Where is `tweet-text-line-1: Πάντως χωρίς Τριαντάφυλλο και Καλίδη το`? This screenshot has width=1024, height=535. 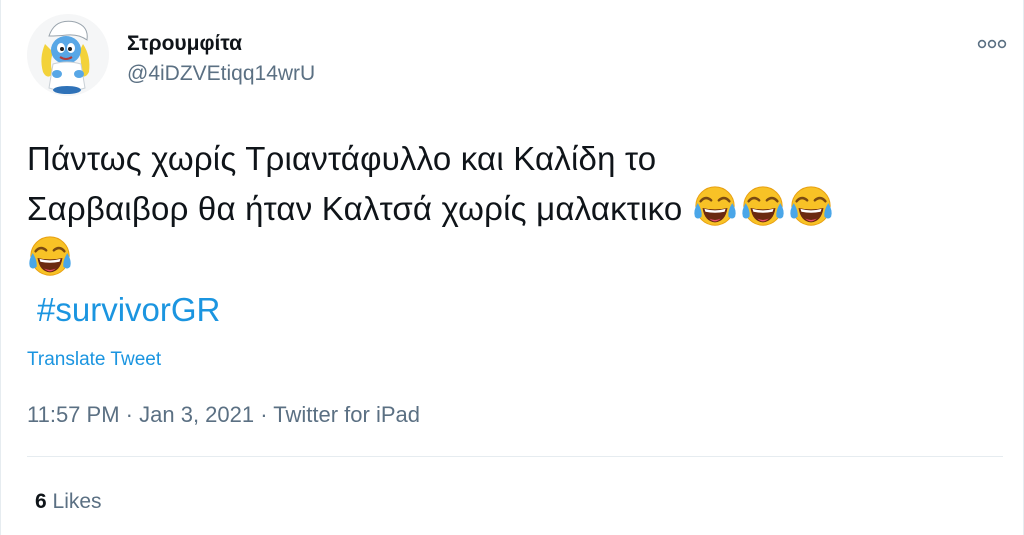 tweet-text-line-1: Πάντως χωρίς Τριαντάφυλλο και Καλίδη το is located at coordinates (342, 158).